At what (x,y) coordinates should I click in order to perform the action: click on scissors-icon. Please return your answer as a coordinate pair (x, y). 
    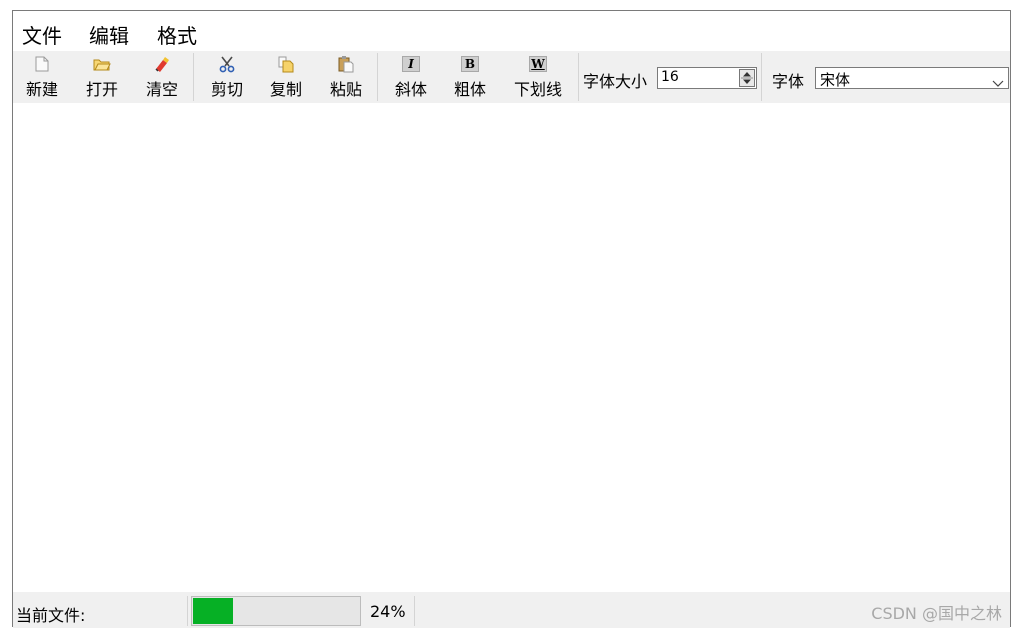
    Looking at the image, I should click on (227, 64).